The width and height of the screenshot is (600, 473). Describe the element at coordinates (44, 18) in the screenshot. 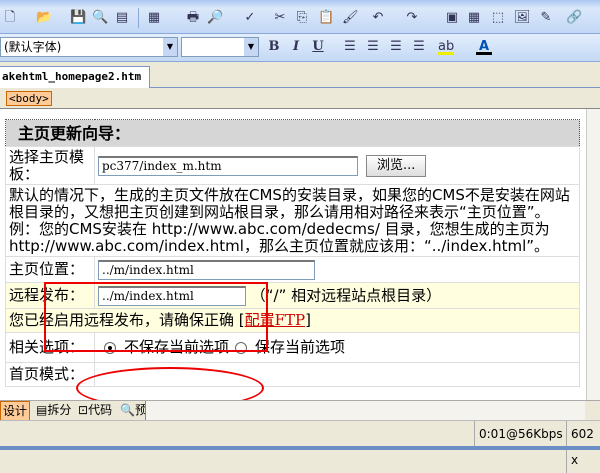

I see `open-folder-icon: 📂` at that location.